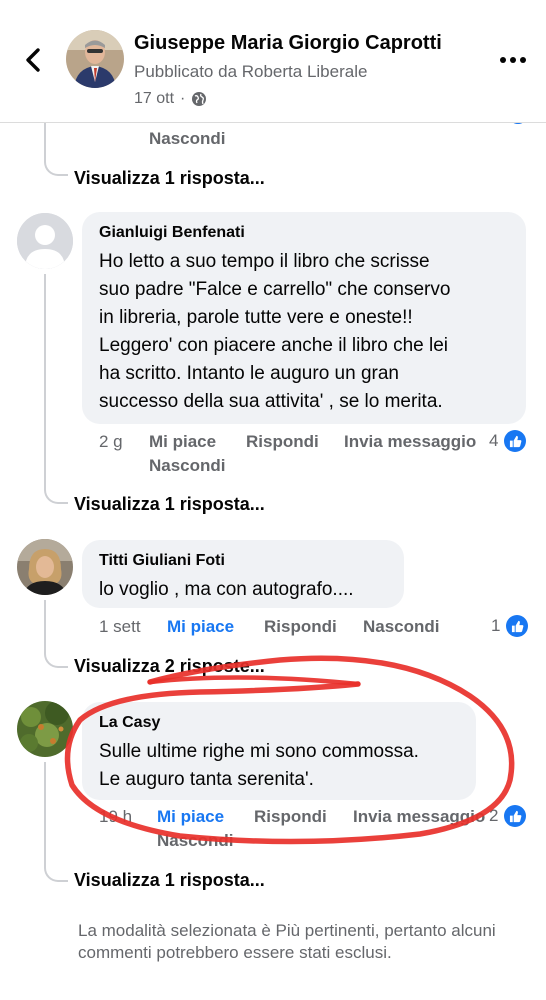 The image size is (546, 1000). I want to click on dot-icon, so click(503, 60).